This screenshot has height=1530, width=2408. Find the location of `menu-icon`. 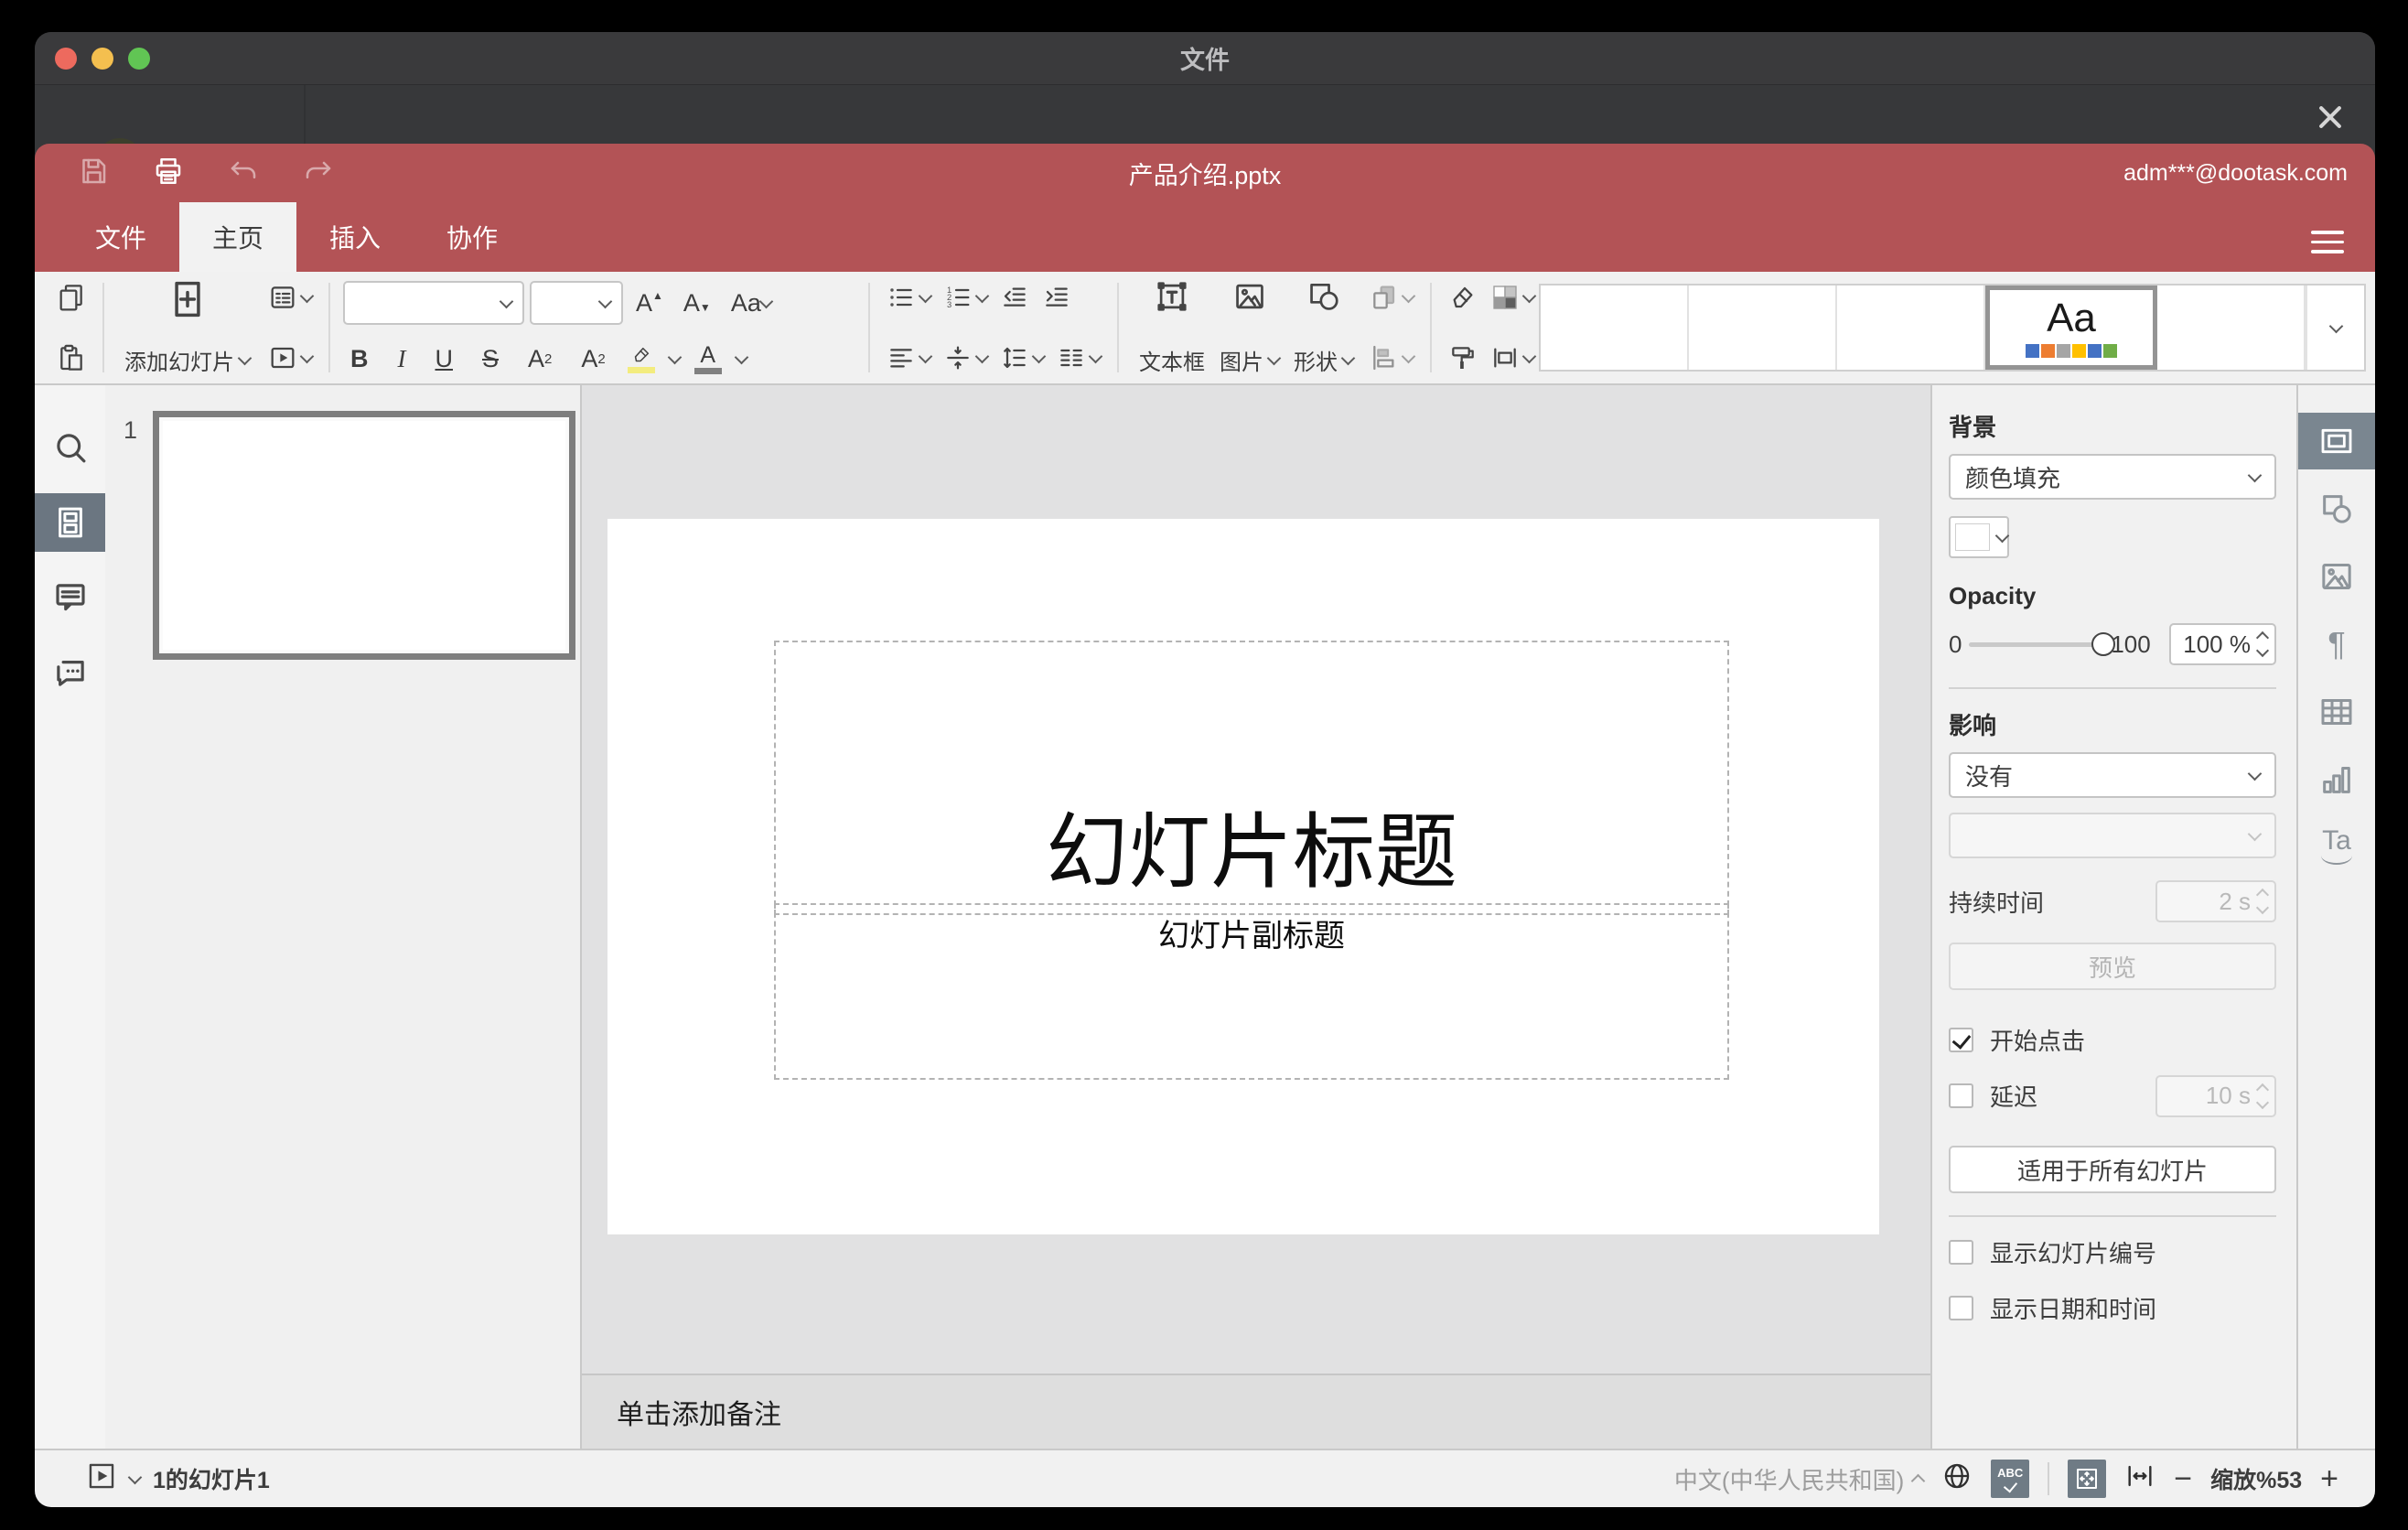

menu-icon is located at coordinates (2327, 242).